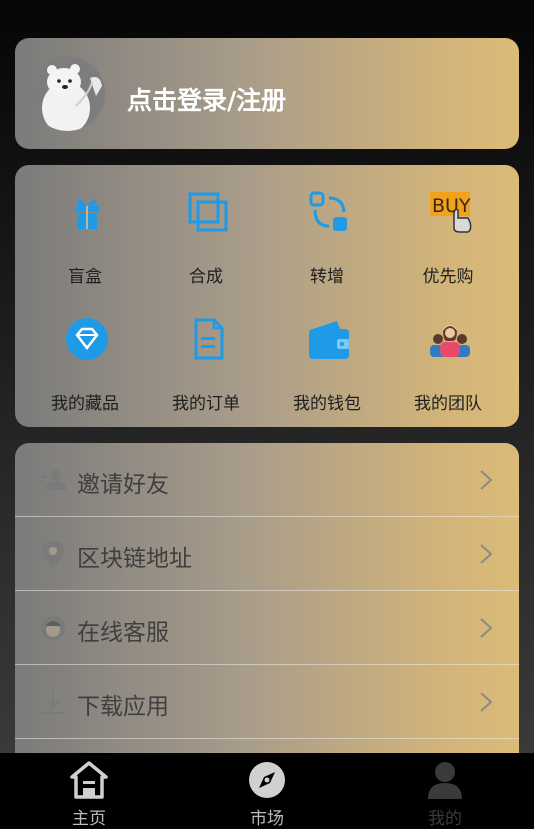 The height and width of the screenshot is (829, 534). What do you see at coordinates (85, 277) in the screenshot?
I see `shortcut-label: 盲盒` at bounding box center [85, 277].